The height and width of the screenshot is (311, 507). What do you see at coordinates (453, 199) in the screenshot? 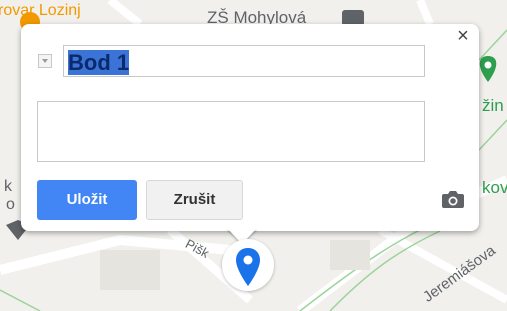
I see `camera-icon` at bounding box center [453, 199].